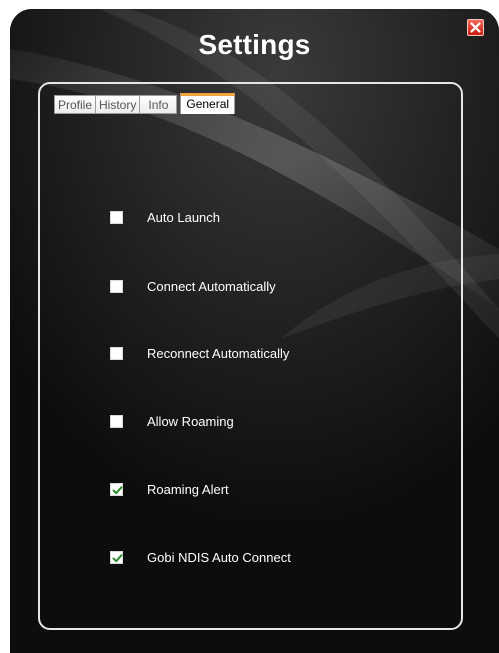  I want to click on tab-general: General, so click(208, 103).